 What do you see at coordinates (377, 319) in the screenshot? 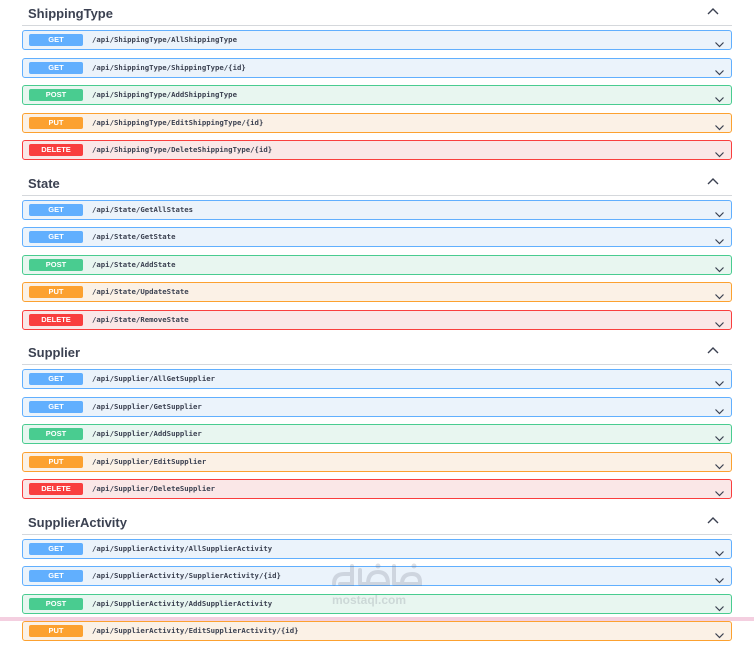
I see `operation-row: DELETE/api/State/RemoveState` at bounding box center [377, 319].